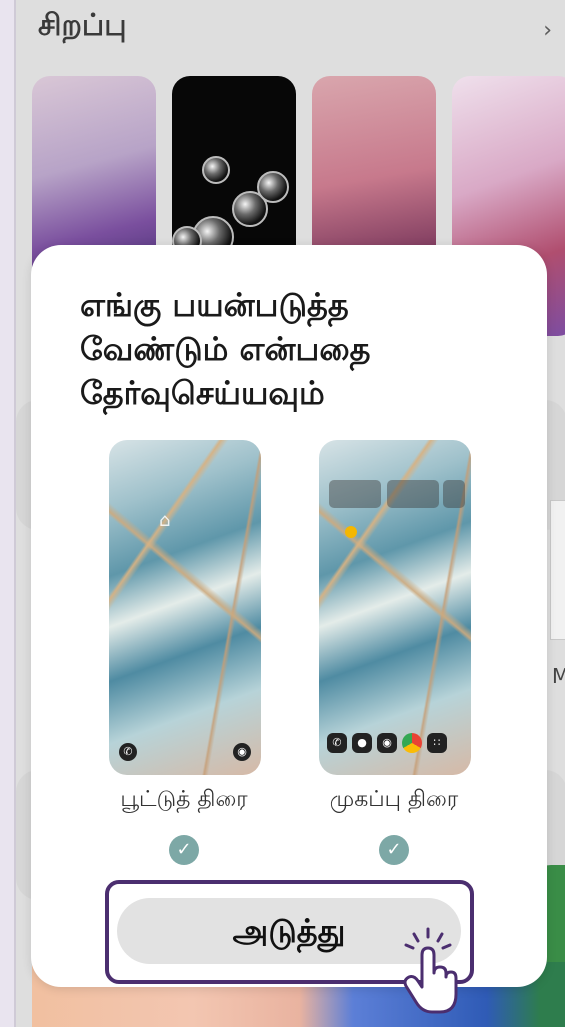  What do you see at coordinates (82, 25) in the screenshot?
I see `featured-section-title: சிறப்பு` at bounding box center [82, 25].